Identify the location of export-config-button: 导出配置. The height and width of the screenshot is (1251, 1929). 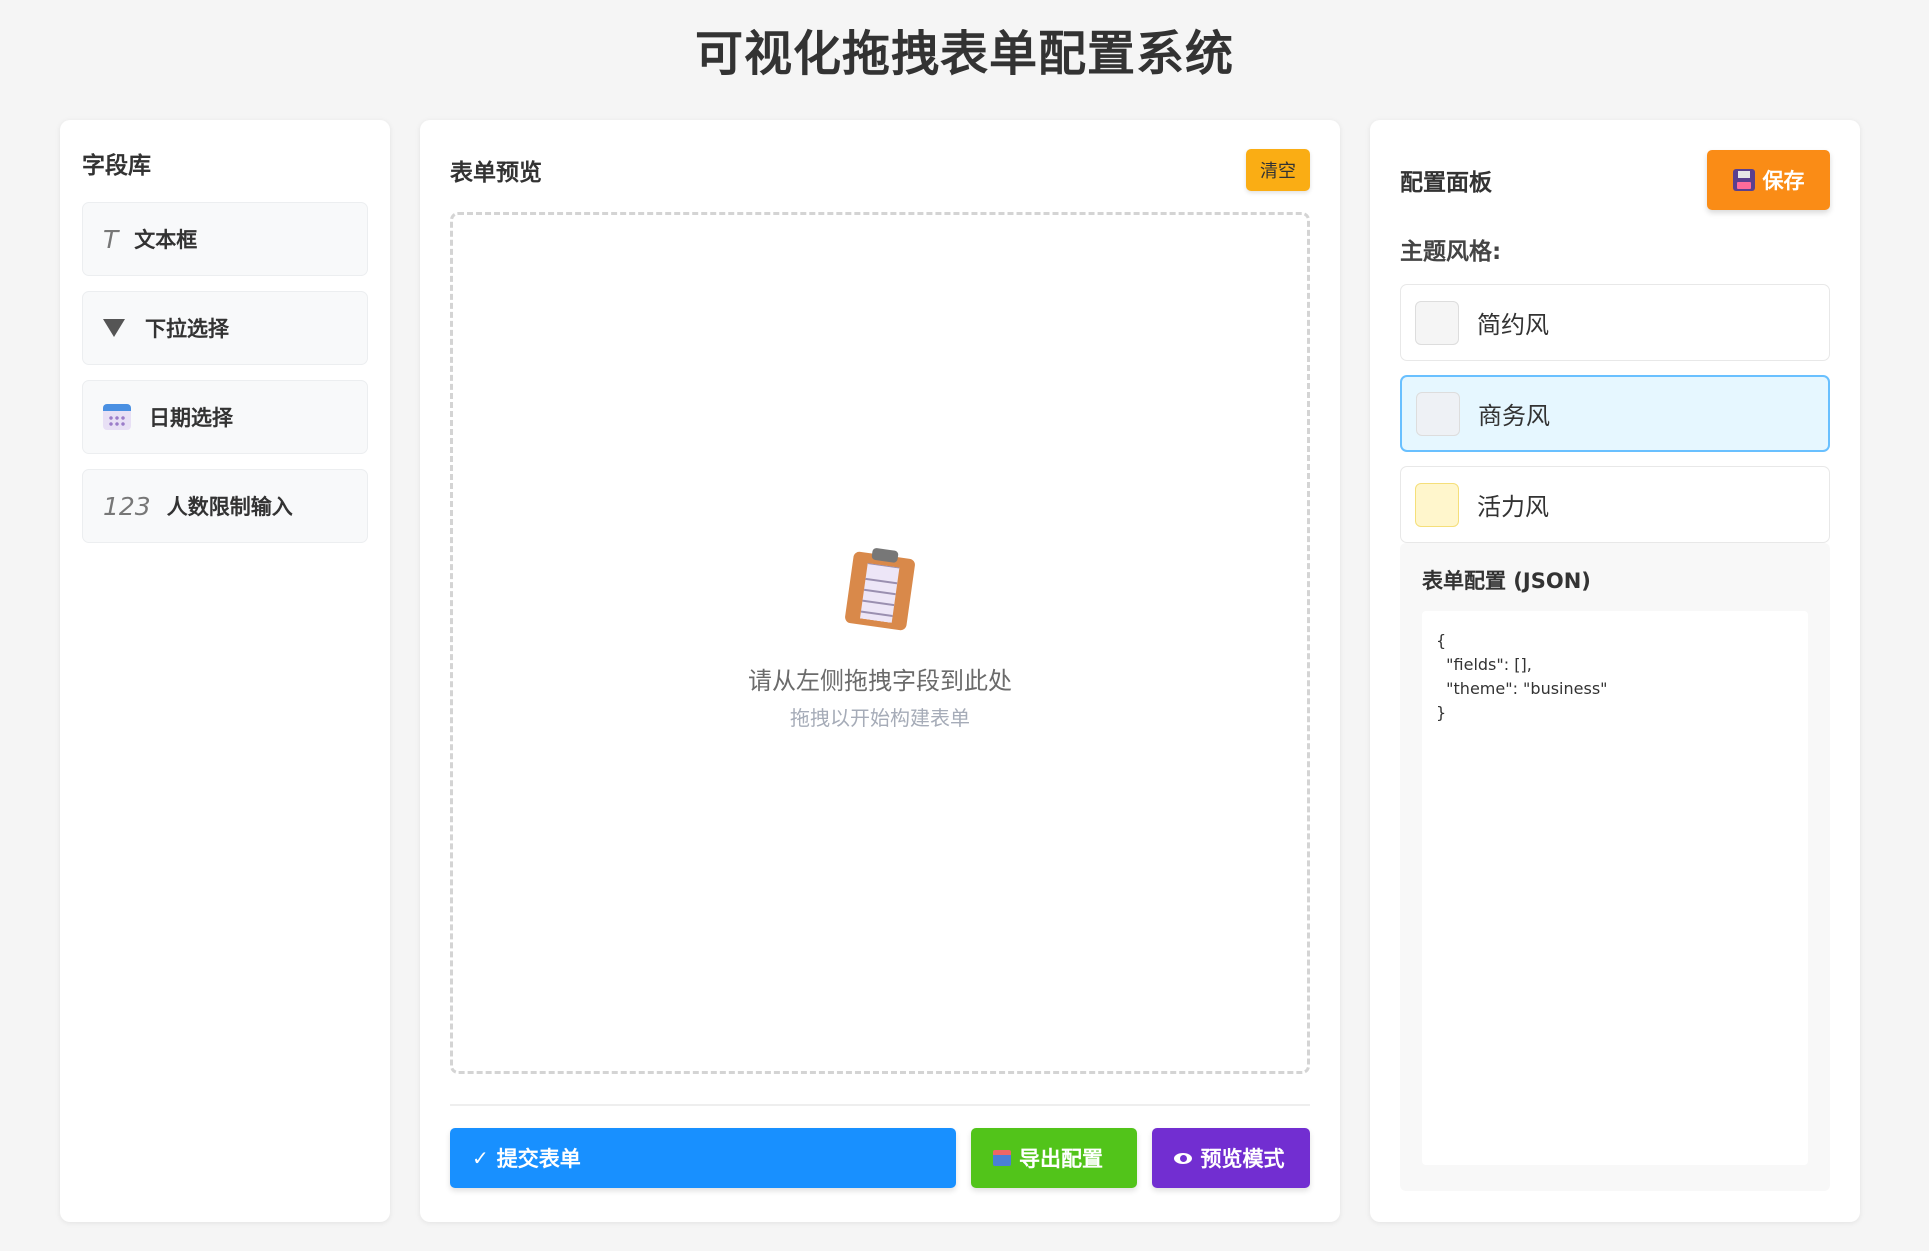
(1054, 1158).